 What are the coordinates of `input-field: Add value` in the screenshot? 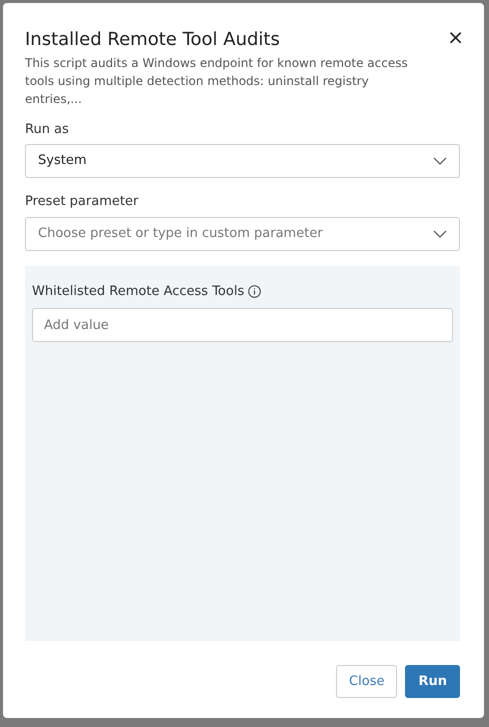 It's located at (242, 325).